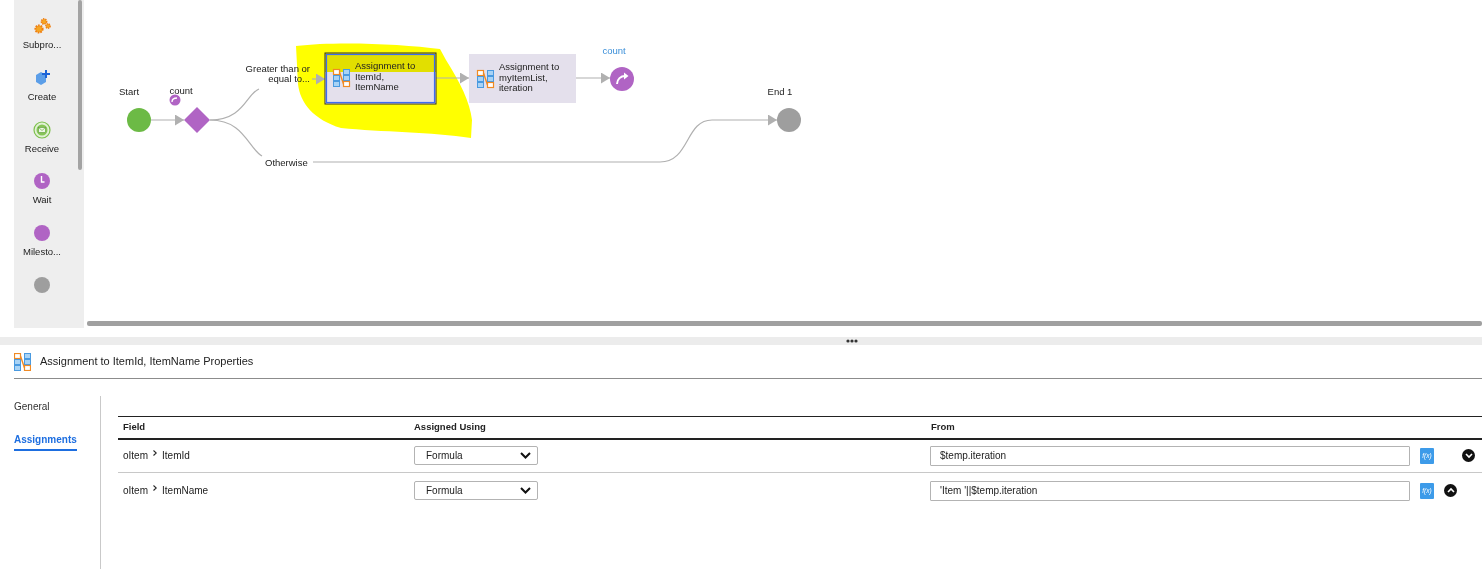 This screenshot has height=569, width=1482. I want to click on field-name: ItemName, so click(185, 491).